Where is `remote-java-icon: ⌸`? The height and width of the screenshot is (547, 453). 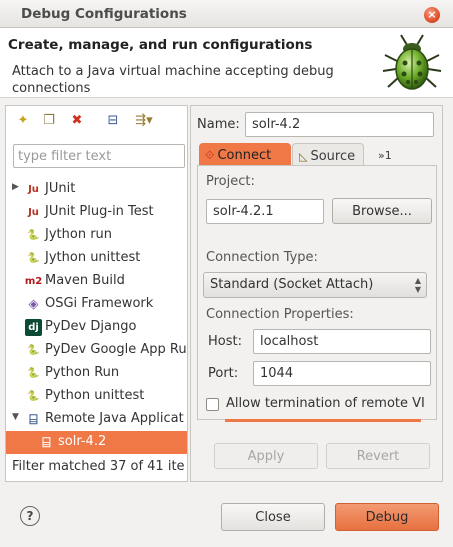
remote-java-icon: ⌸ is located at coordinates (33, 419).